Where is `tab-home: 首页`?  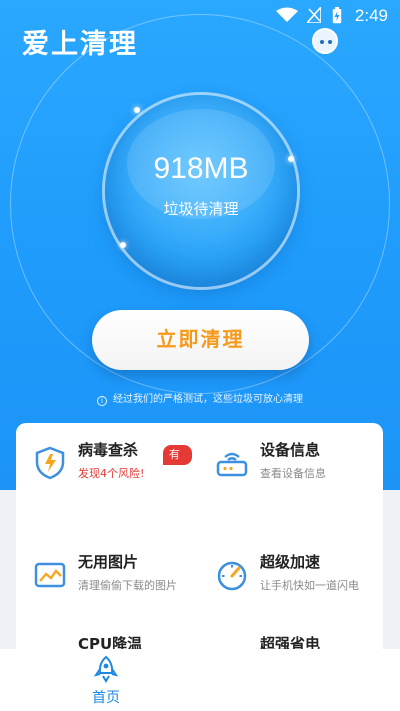
tab-home: 首页 is located at coordinates (106, 681).